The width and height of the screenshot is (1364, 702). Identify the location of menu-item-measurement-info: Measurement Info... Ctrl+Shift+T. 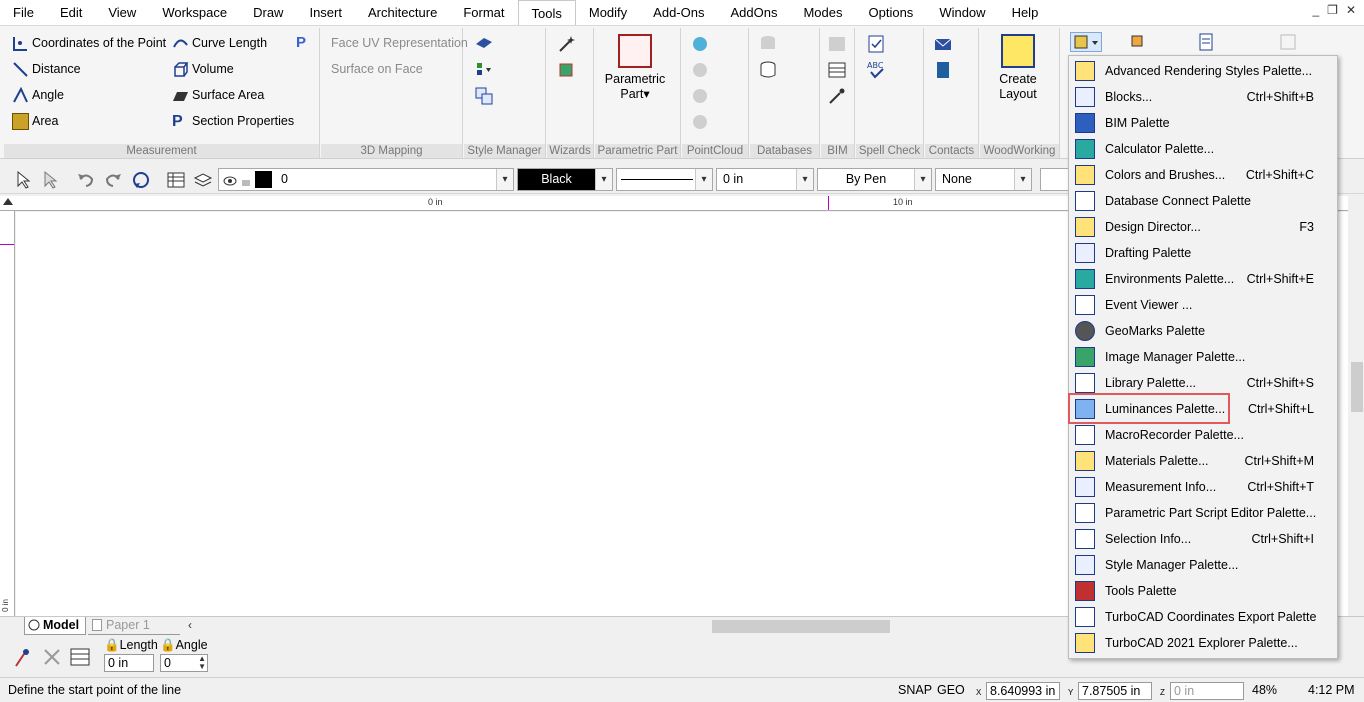
(1203, 487).